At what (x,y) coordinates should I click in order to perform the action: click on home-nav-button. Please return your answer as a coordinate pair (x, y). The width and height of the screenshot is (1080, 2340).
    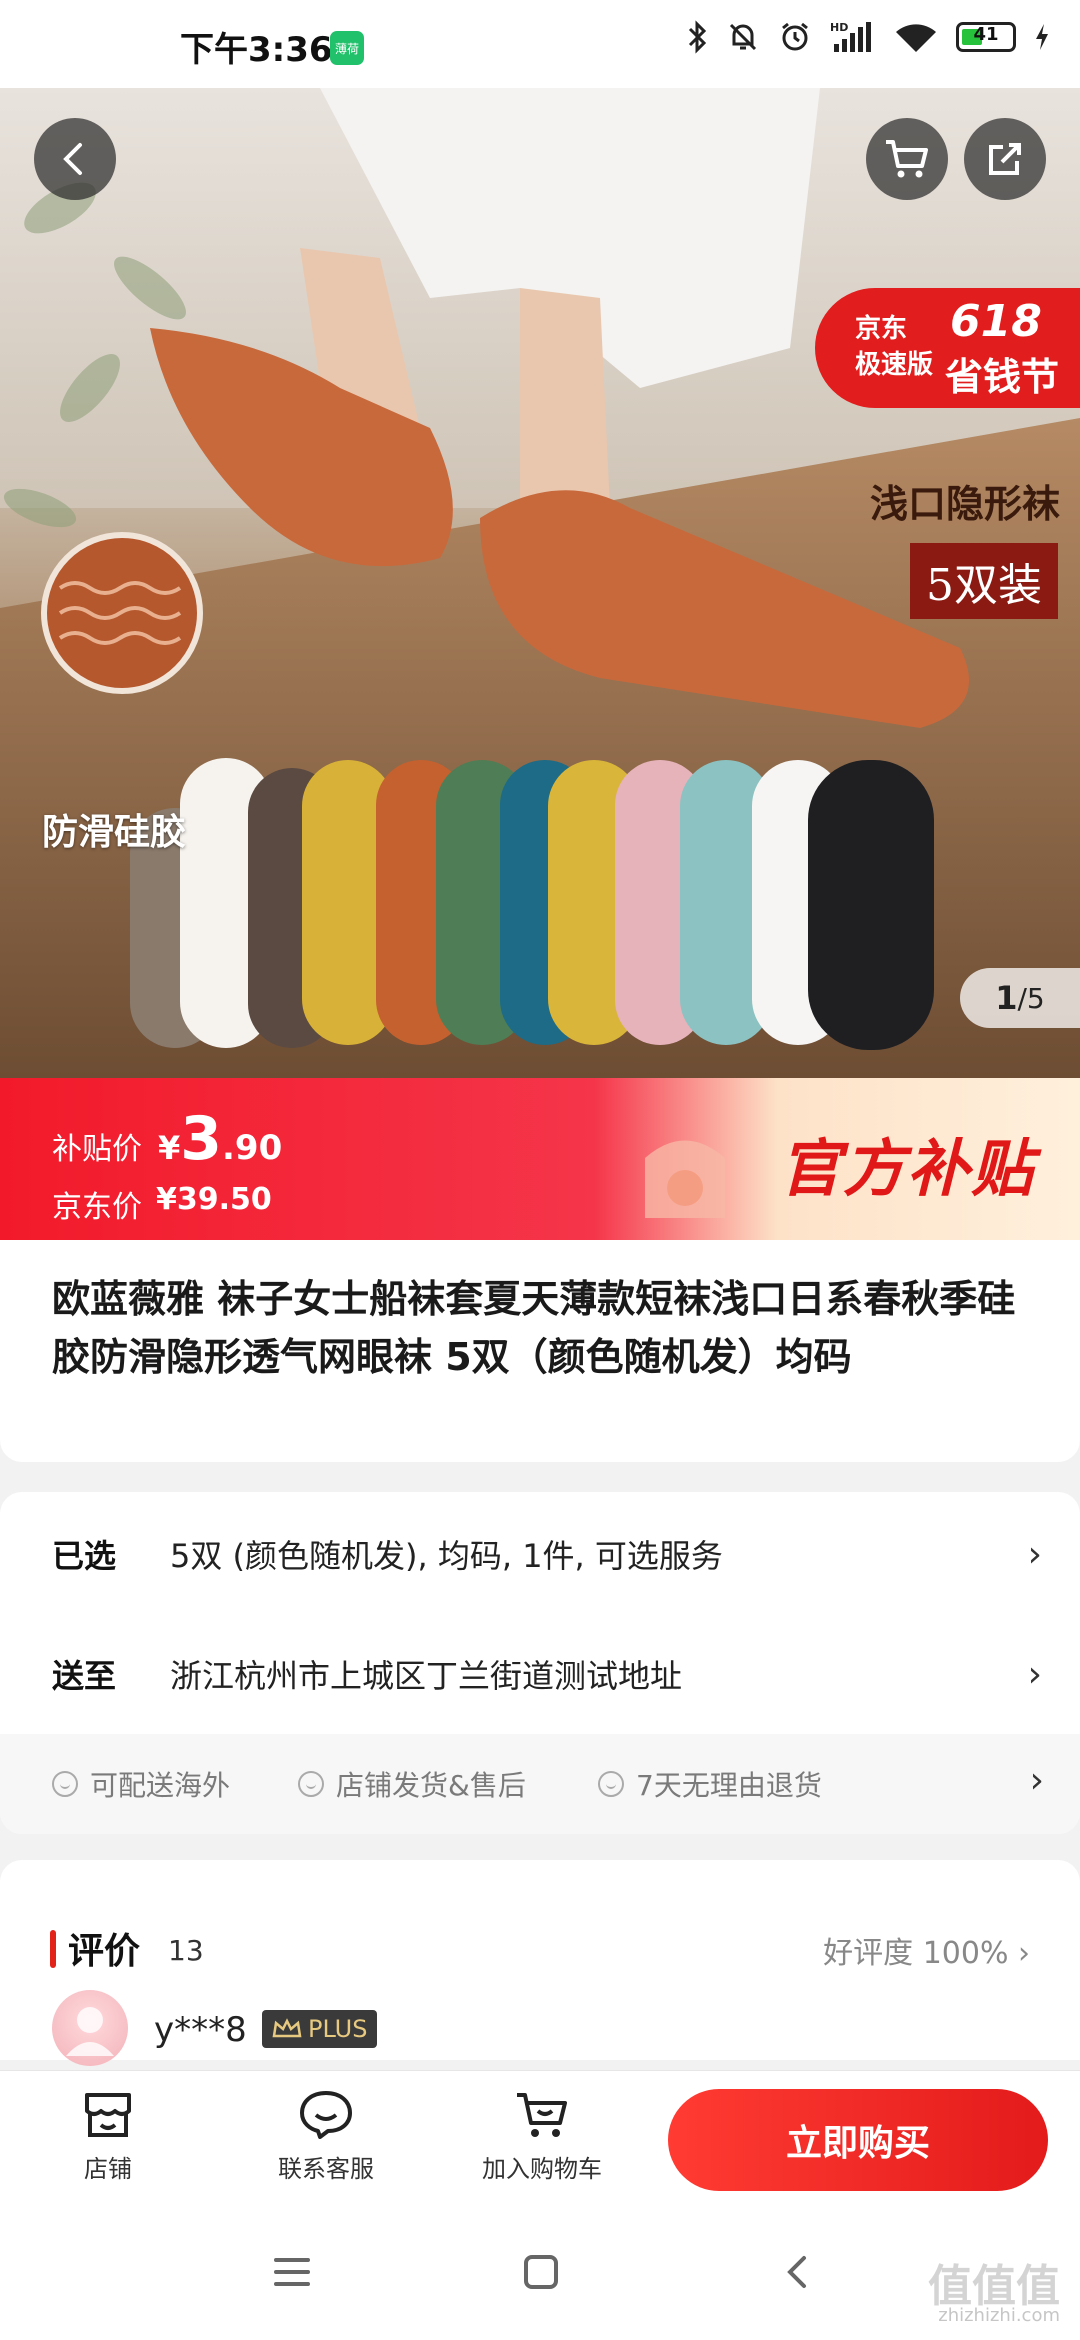
    Looking at the image, I should click on (542, 2274).